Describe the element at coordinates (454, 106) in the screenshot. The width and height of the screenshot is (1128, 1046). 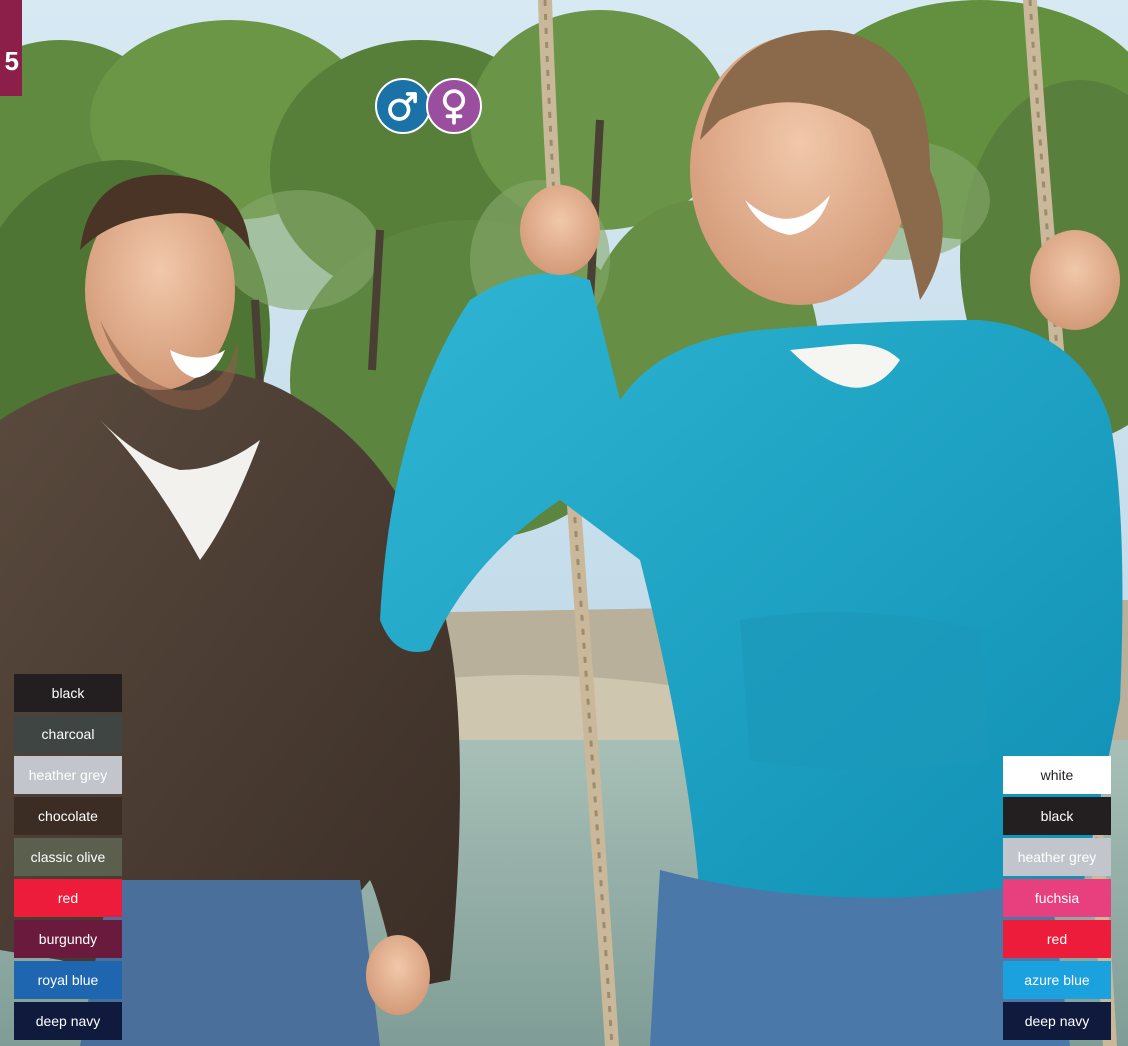
I see `female-symbol-icon` at that location.